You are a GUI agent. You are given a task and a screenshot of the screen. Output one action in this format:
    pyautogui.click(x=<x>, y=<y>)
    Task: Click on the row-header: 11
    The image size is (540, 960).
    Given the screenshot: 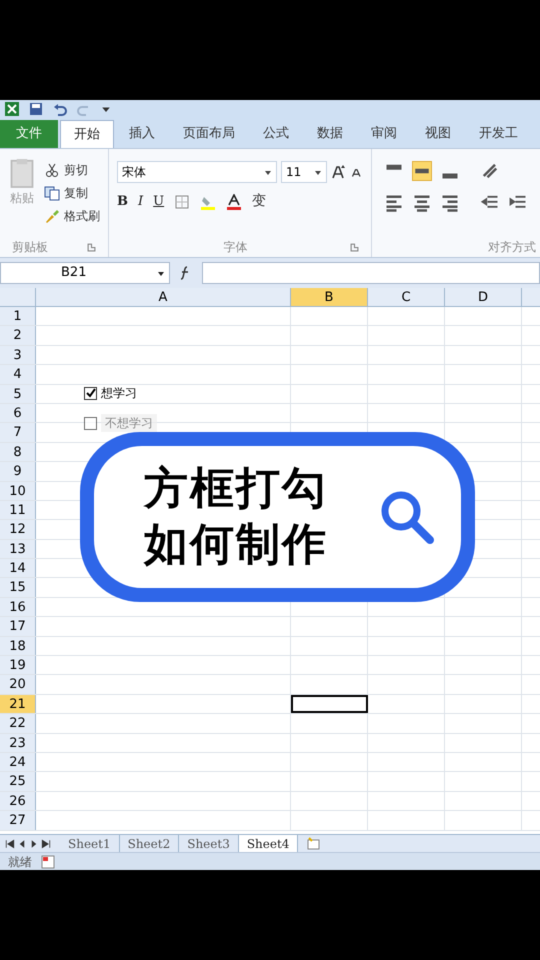 What is the action you would take?
    pyautogui.click(x=18, y=510)
    